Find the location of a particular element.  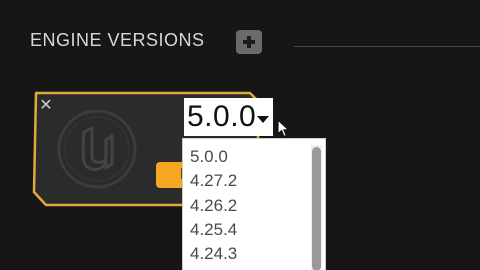

close-icon: ✕ is located at coordinates (46, 106).